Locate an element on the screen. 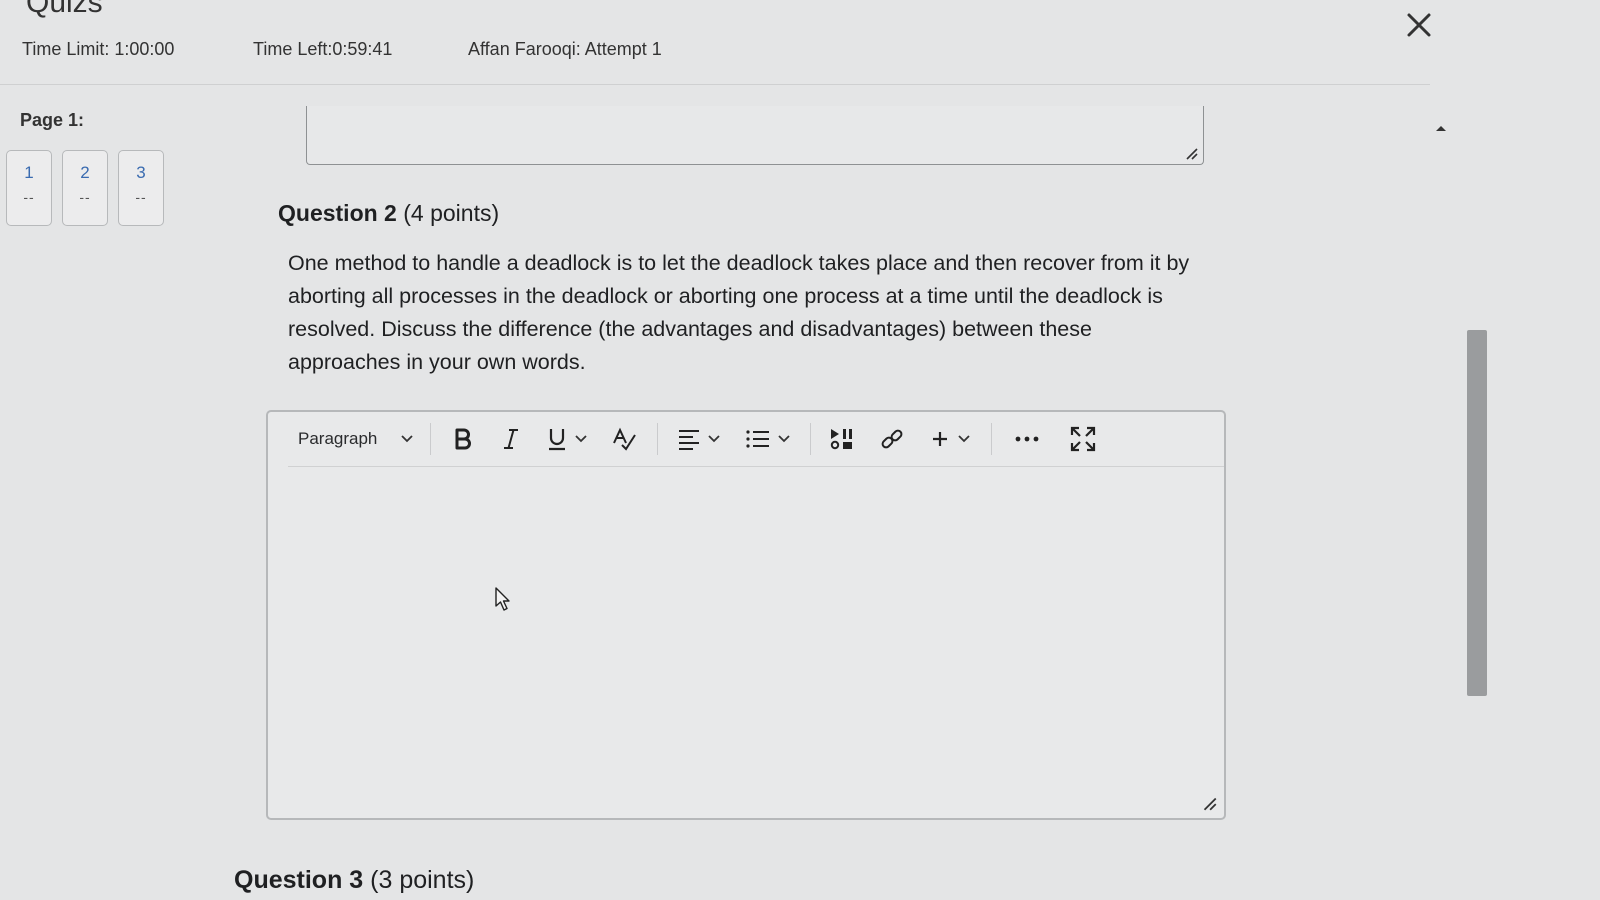 The width and height of the screenshot is (1600, 900). fullscreen-icon is located at coordinates (1083, 439).